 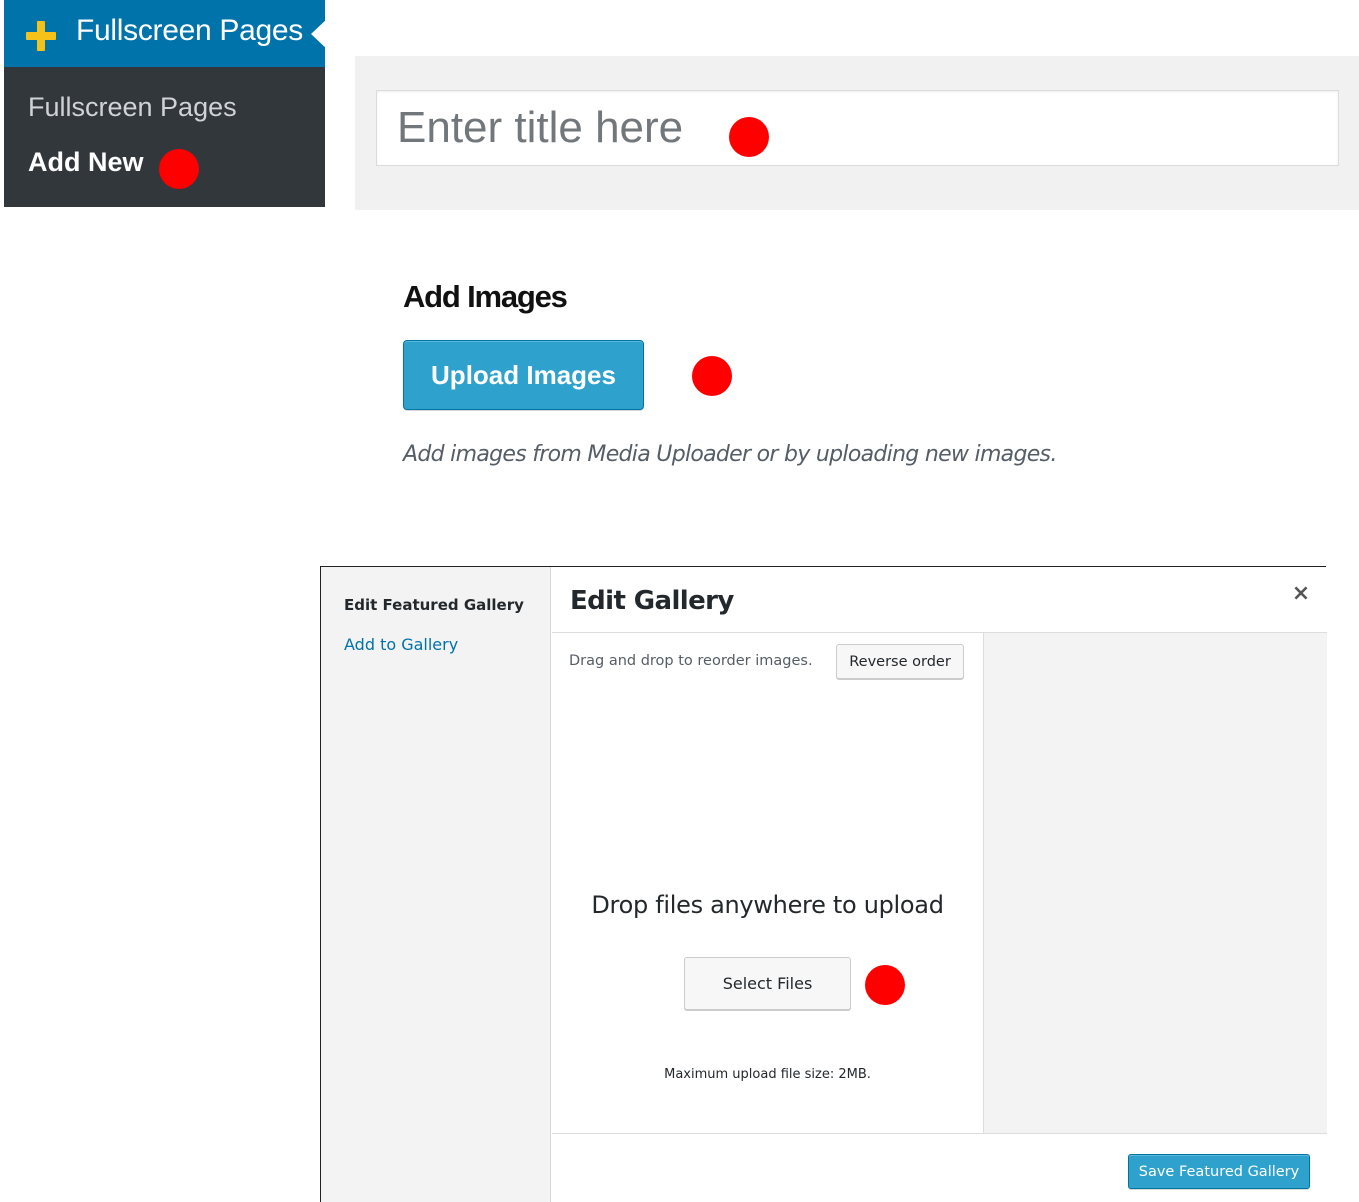 What do you see at coordinates (857, 128) in the screenshot?
I see `title-input` at bounding box center [857, 128].